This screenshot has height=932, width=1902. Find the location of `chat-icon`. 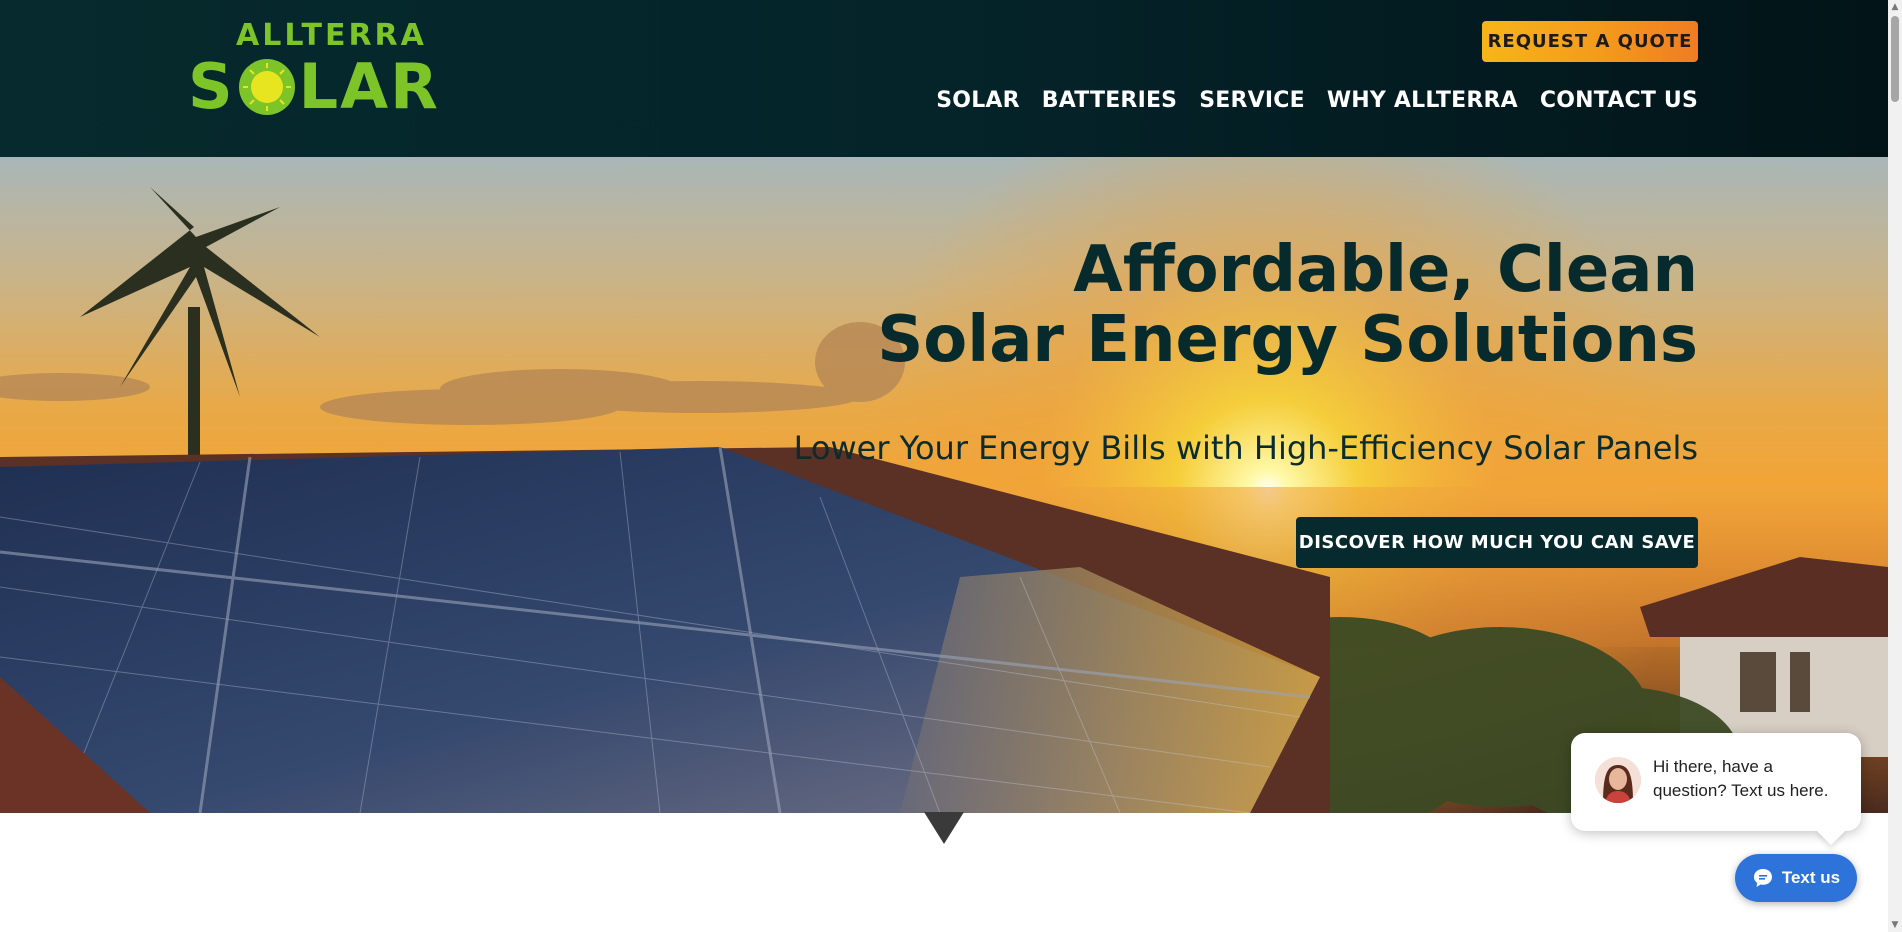

chat-icon is located at coordinates (1762, 878).